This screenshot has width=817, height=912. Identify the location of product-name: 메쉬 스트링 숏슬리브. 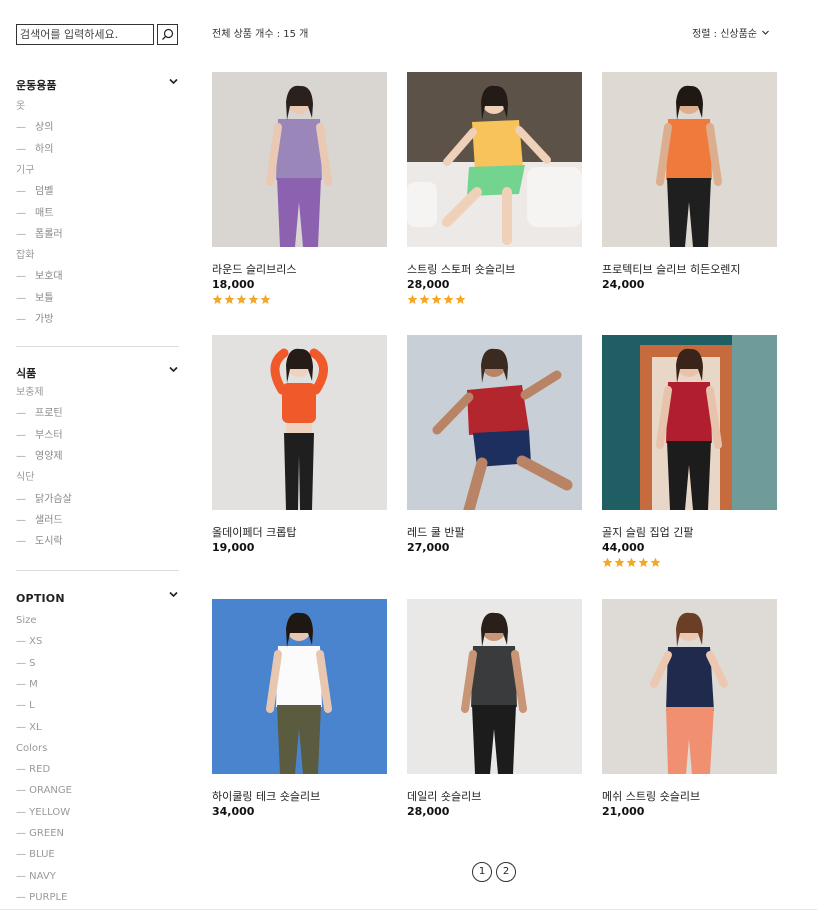
(651, 796).